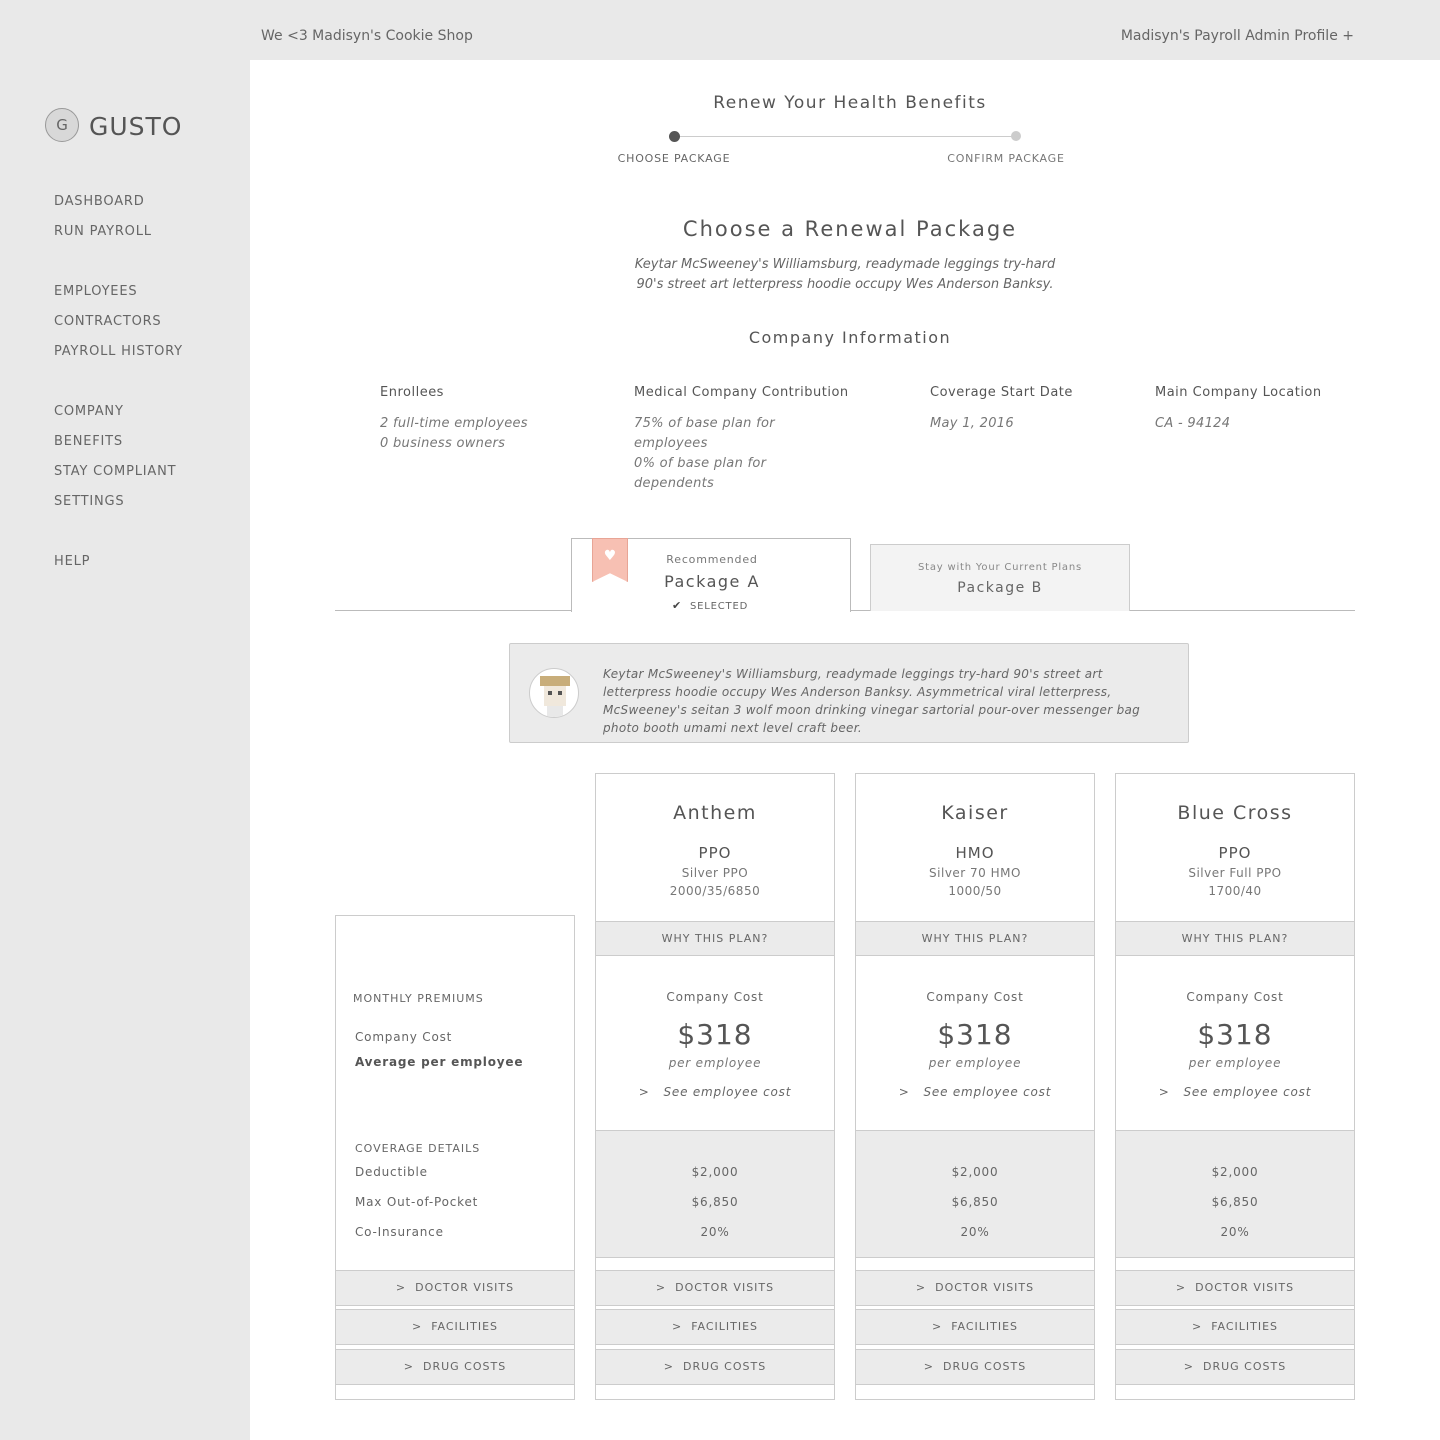 This screenshot has height=1440, width=1440. What do you see at coordinates (95, 291) in the screenshot?
I see `sidebar-item-employees: EMPLOYEES` at bounding box center [95, 291].